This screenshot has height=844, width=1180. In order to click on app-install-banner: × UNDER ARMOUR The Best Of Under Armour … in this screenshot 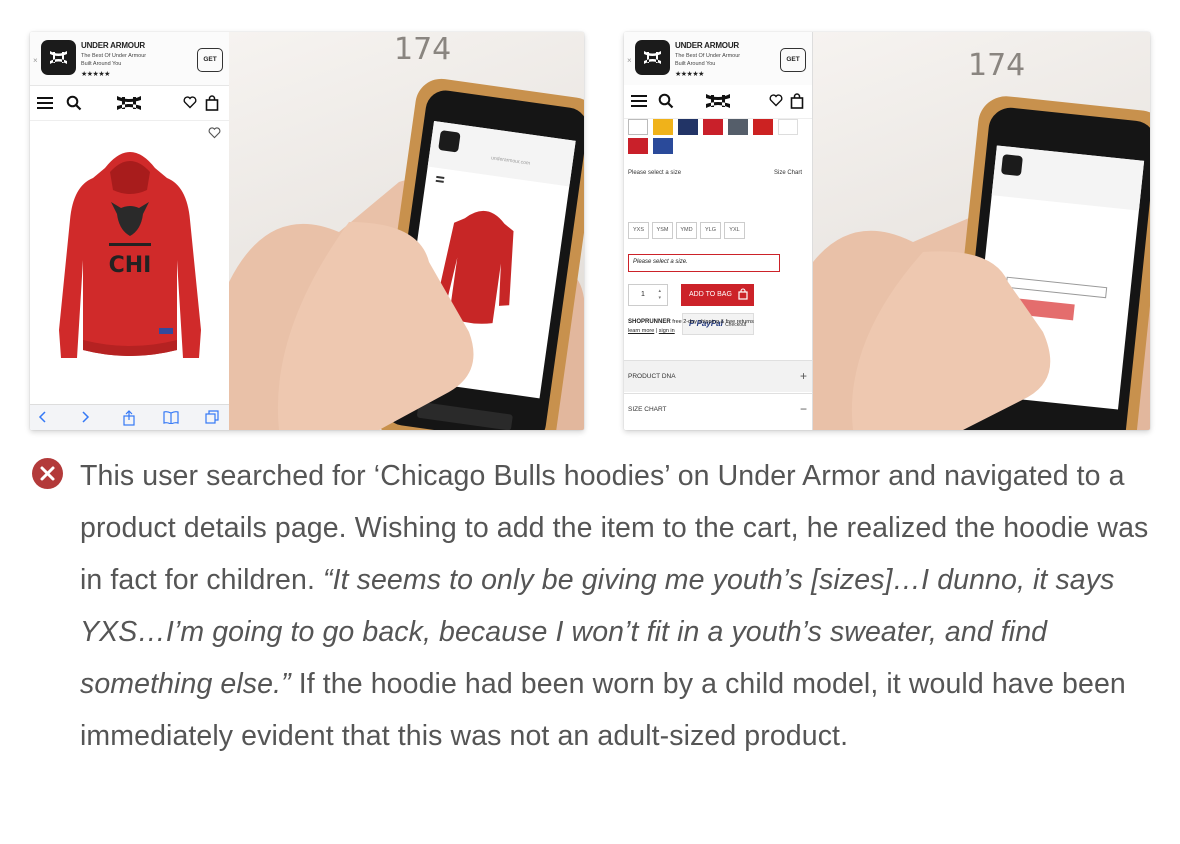, I will do `click(129, 59)`.